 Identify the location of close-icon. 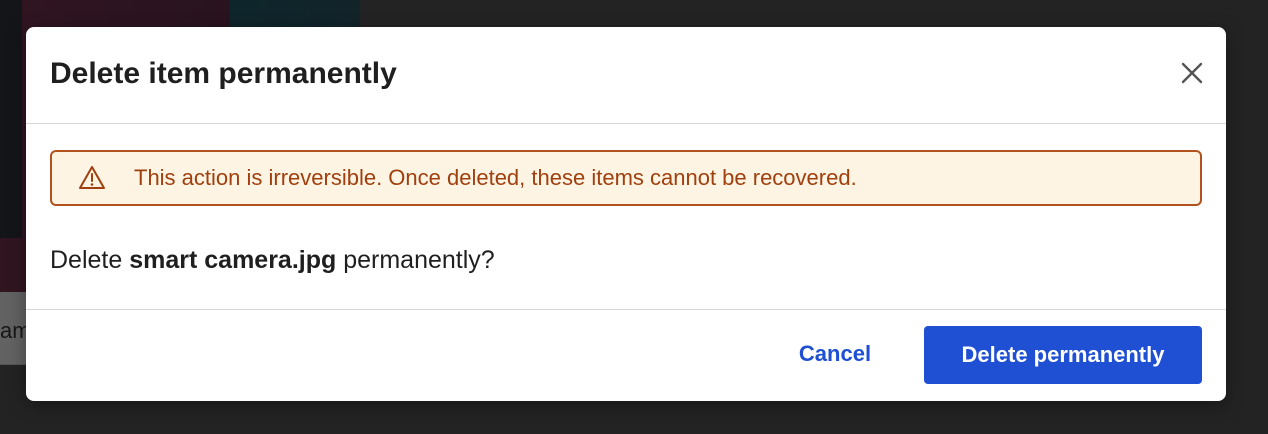
(1192, 73).